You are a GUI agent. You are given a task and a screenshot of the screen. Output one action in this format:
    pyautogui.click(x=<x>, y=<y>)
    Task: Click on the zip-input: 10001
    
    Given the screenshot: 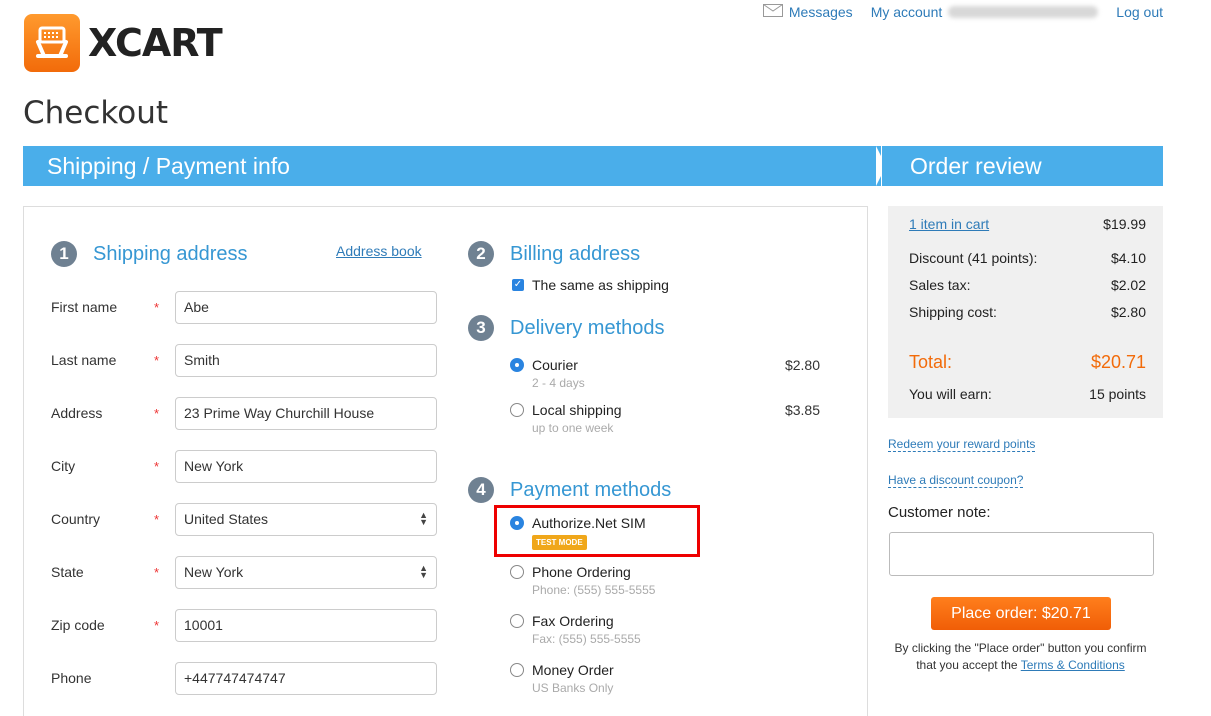 What is the action you would take?
    pyautogui.click(x=306, y=625)
    